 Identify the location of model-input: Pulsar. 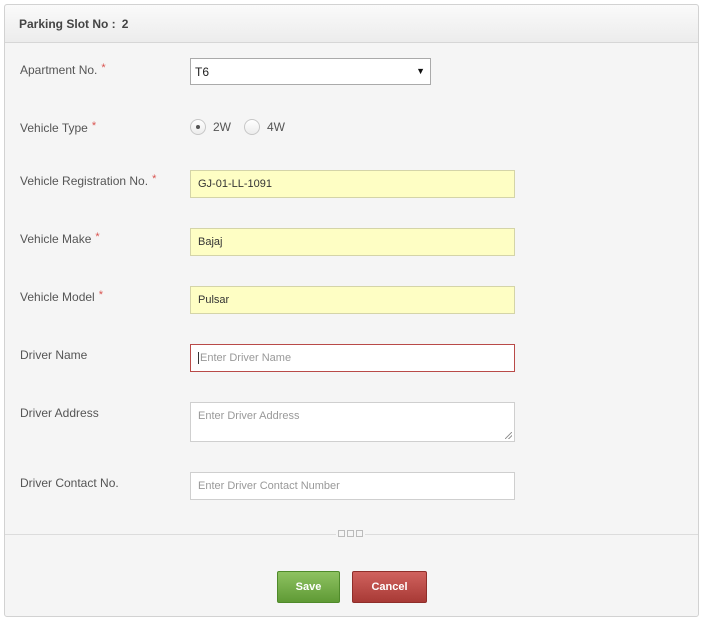
(352, 300).